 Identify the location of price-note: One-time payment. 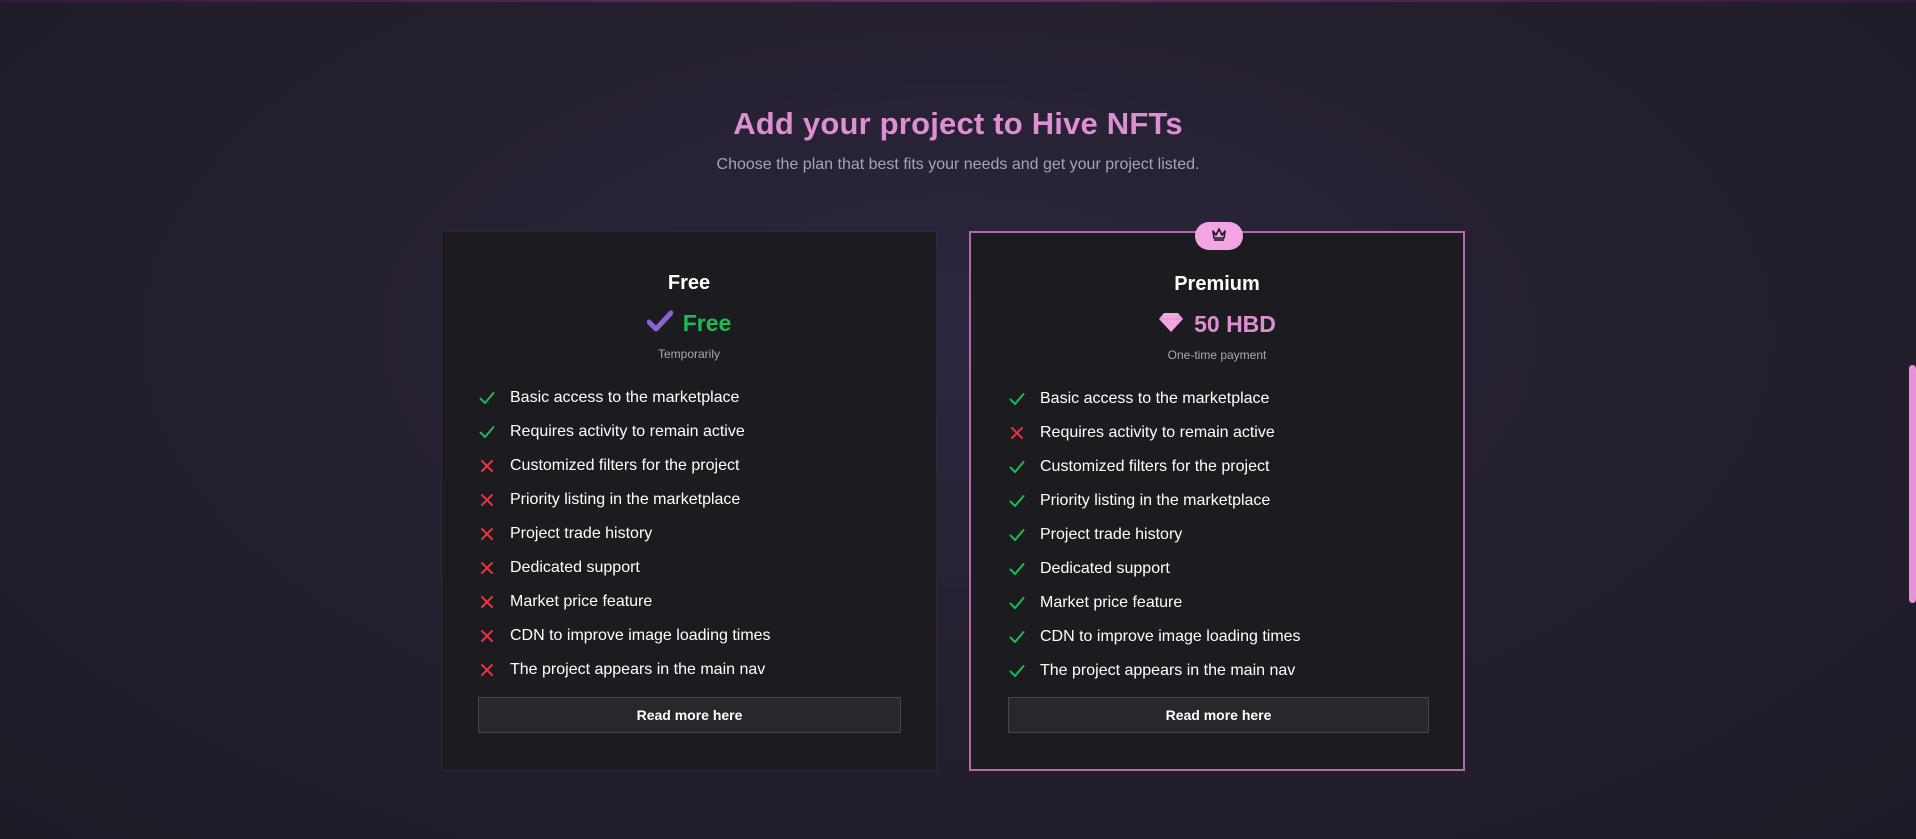
(1217, 355).